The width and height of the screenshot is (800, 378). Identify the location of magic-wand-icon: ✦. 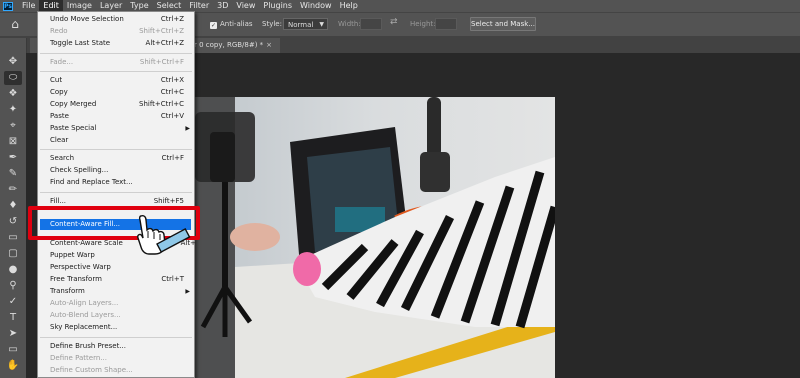
(13, 110).